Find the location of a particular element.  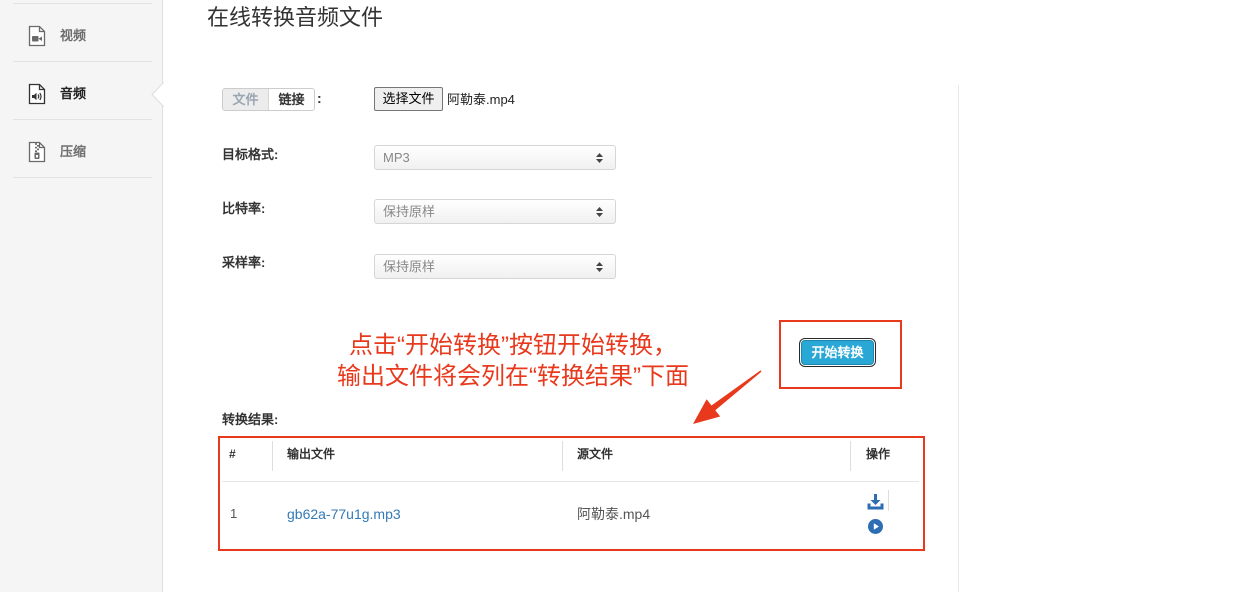

source-toggle: 文件 链接 is located at coordinates (268, 99).